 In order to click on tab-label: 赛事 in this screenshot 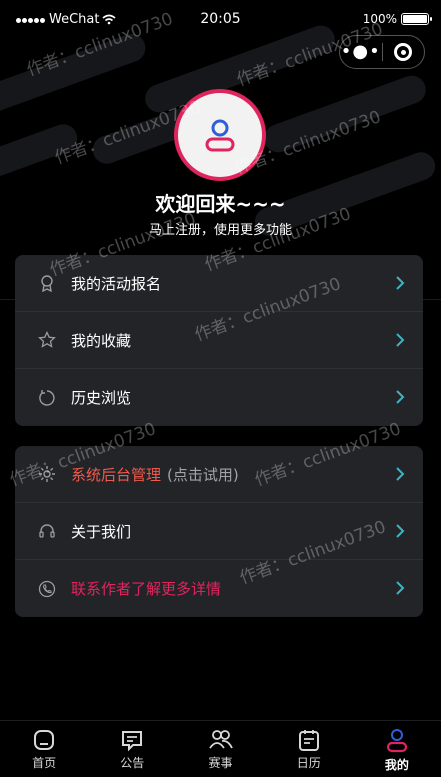, I will do `click(220, 763)`.